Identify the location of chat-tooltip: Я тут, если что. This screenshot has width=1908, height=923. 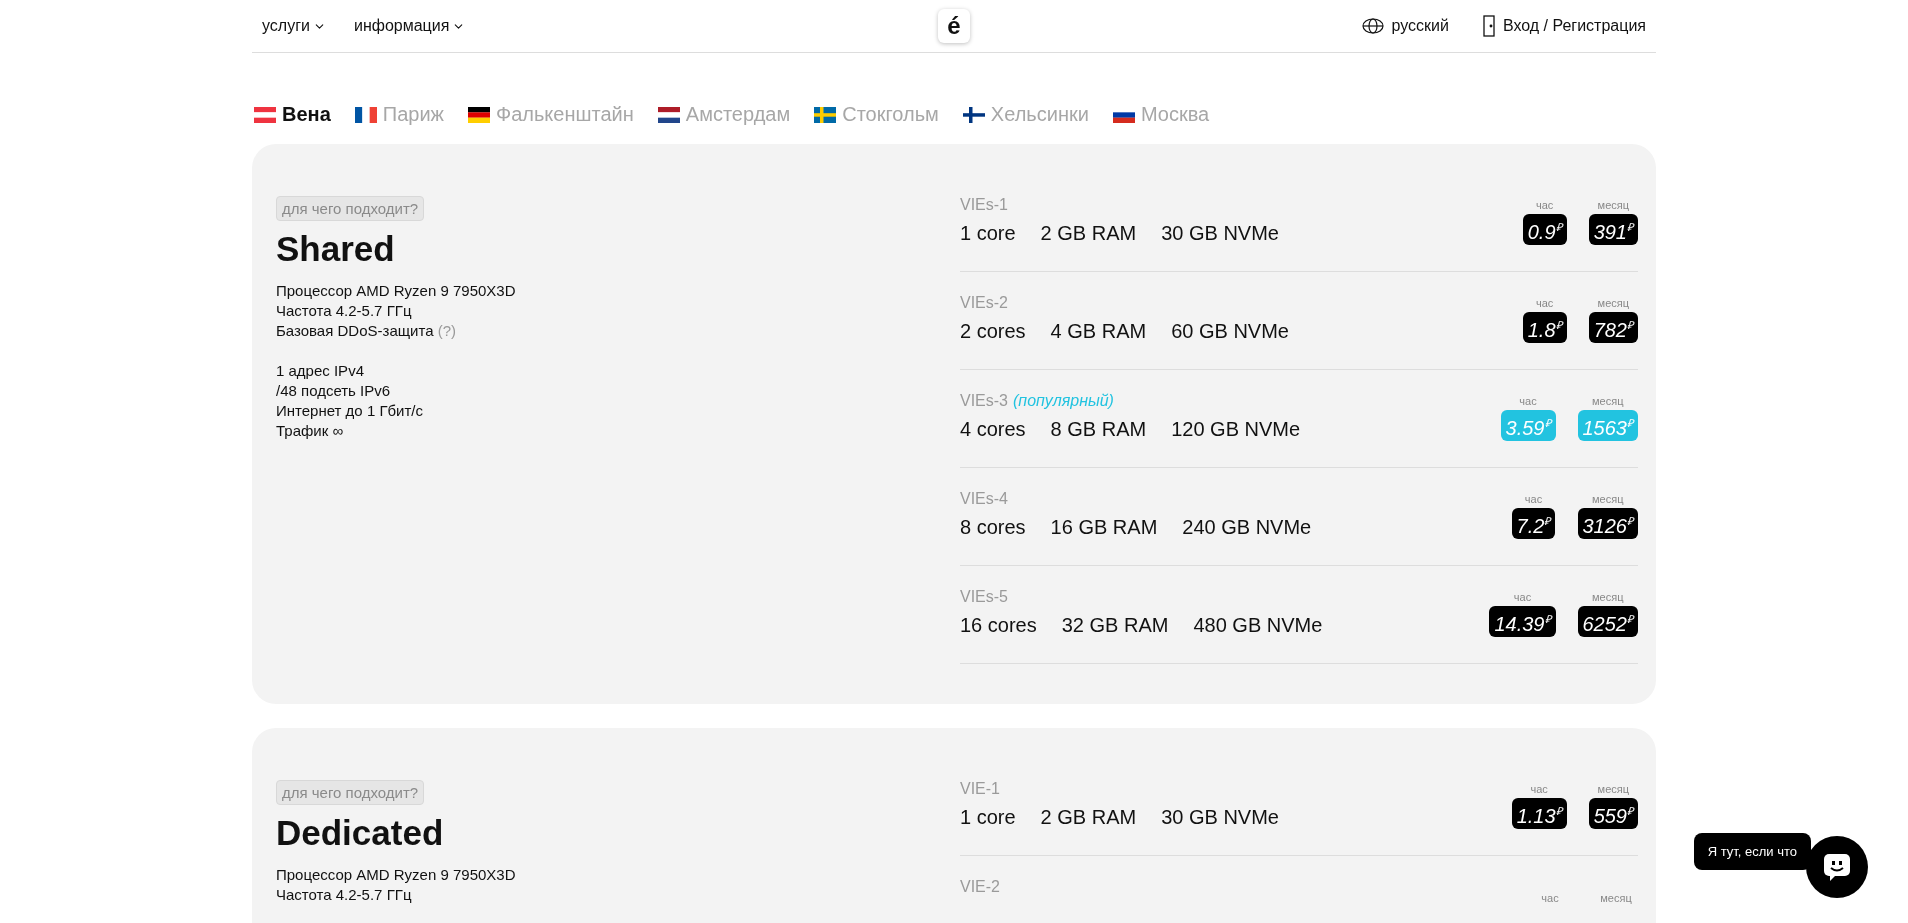
(1752, 851).